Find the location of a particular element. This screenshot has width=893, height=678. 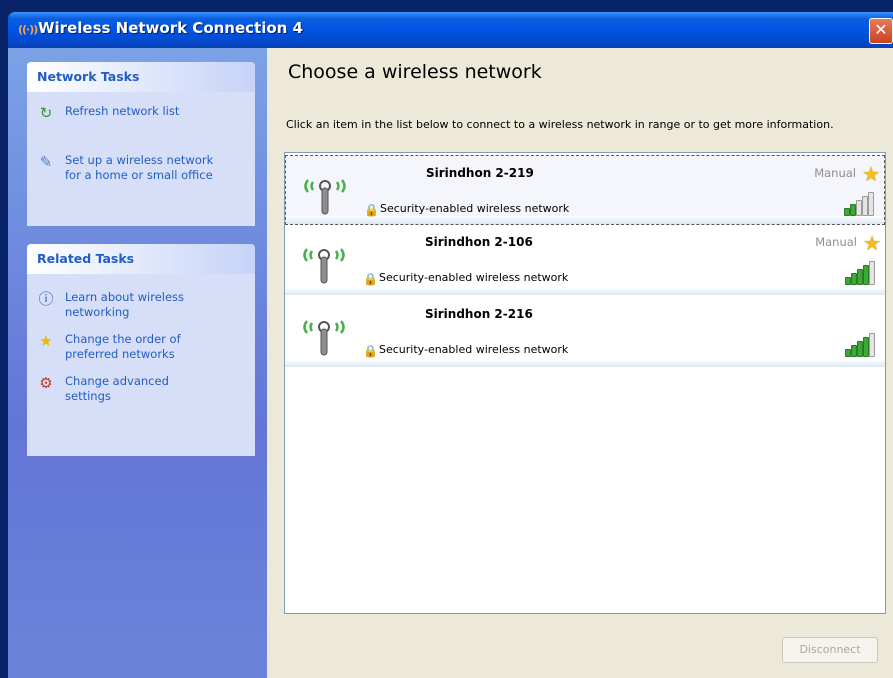

network-ssid: Sirindhon 2-216 is located at coordinates (479, 314).